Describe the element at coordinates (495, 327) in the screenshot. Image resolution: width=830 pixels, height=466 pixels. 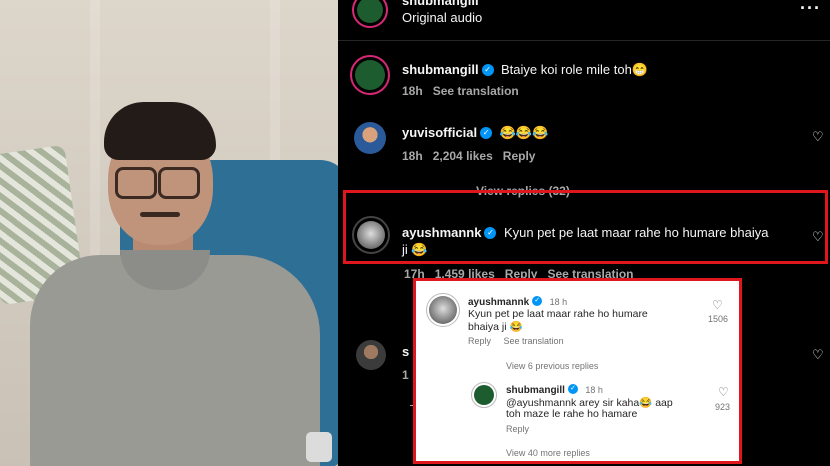
I see `comment-text-cont: bhaiya ji 😂` at that location.